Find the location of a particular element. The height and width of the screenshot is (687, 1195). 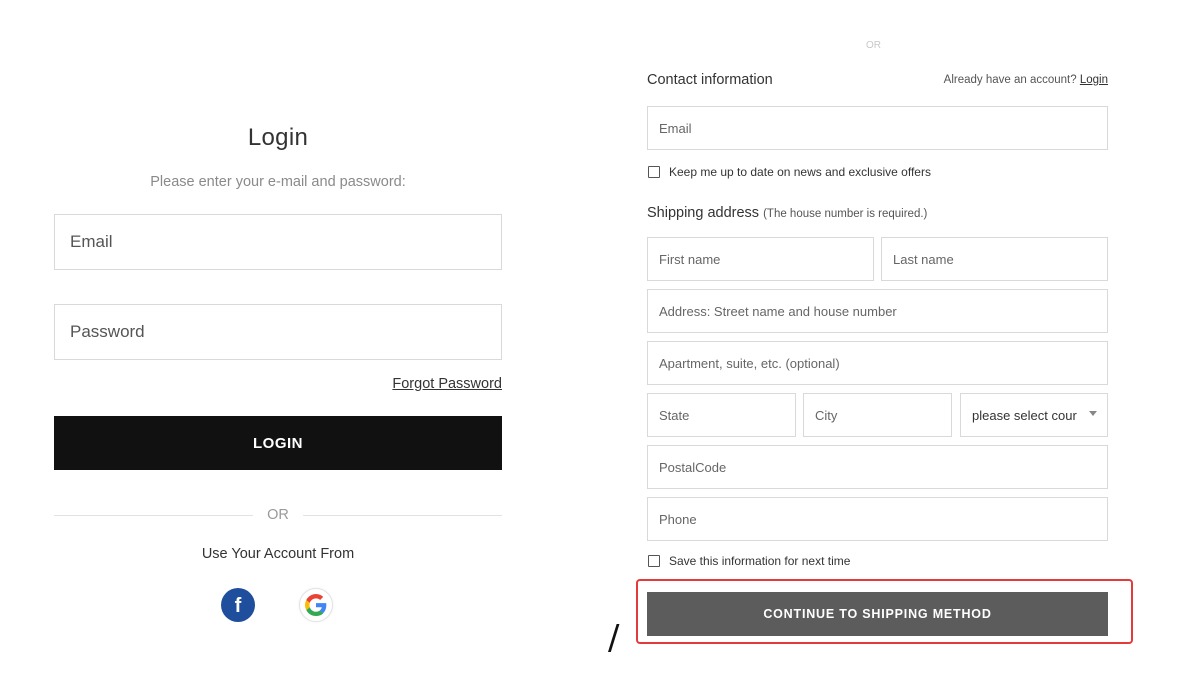

or-divider: OR is located at coordinates (278, 515).